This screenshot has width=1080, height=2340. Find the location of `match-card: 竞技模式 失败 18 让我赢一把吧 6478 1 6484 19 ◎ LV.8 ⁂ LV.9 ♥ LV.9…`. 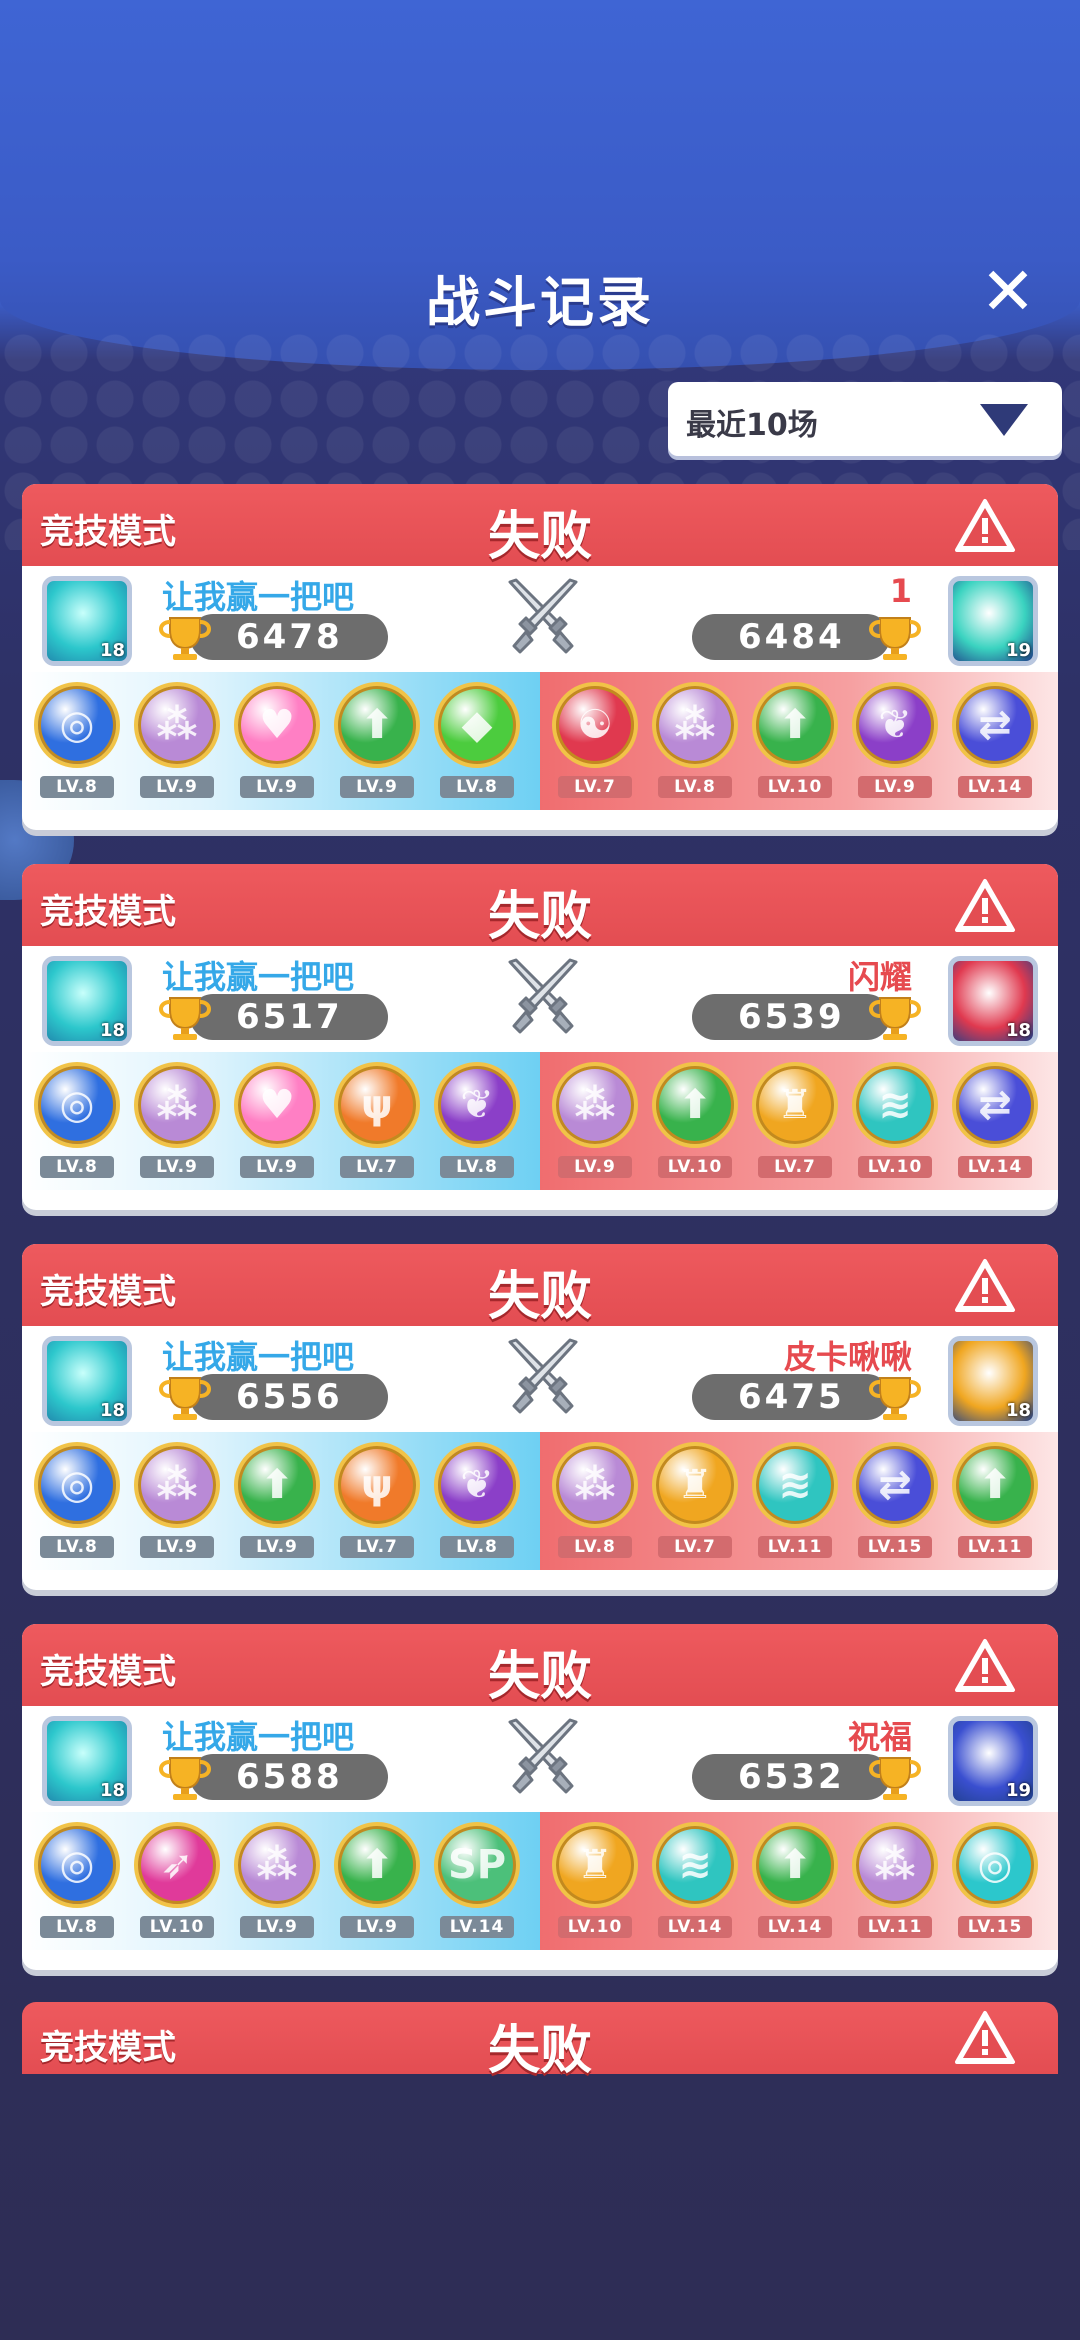

match-card: 竞技模式 失败 18 让我赢一把吧 6478 1 6484 19 ◎ LV.8 ⁂ LV.9 ♥ LV.9… is located at coordinates (540, 657).